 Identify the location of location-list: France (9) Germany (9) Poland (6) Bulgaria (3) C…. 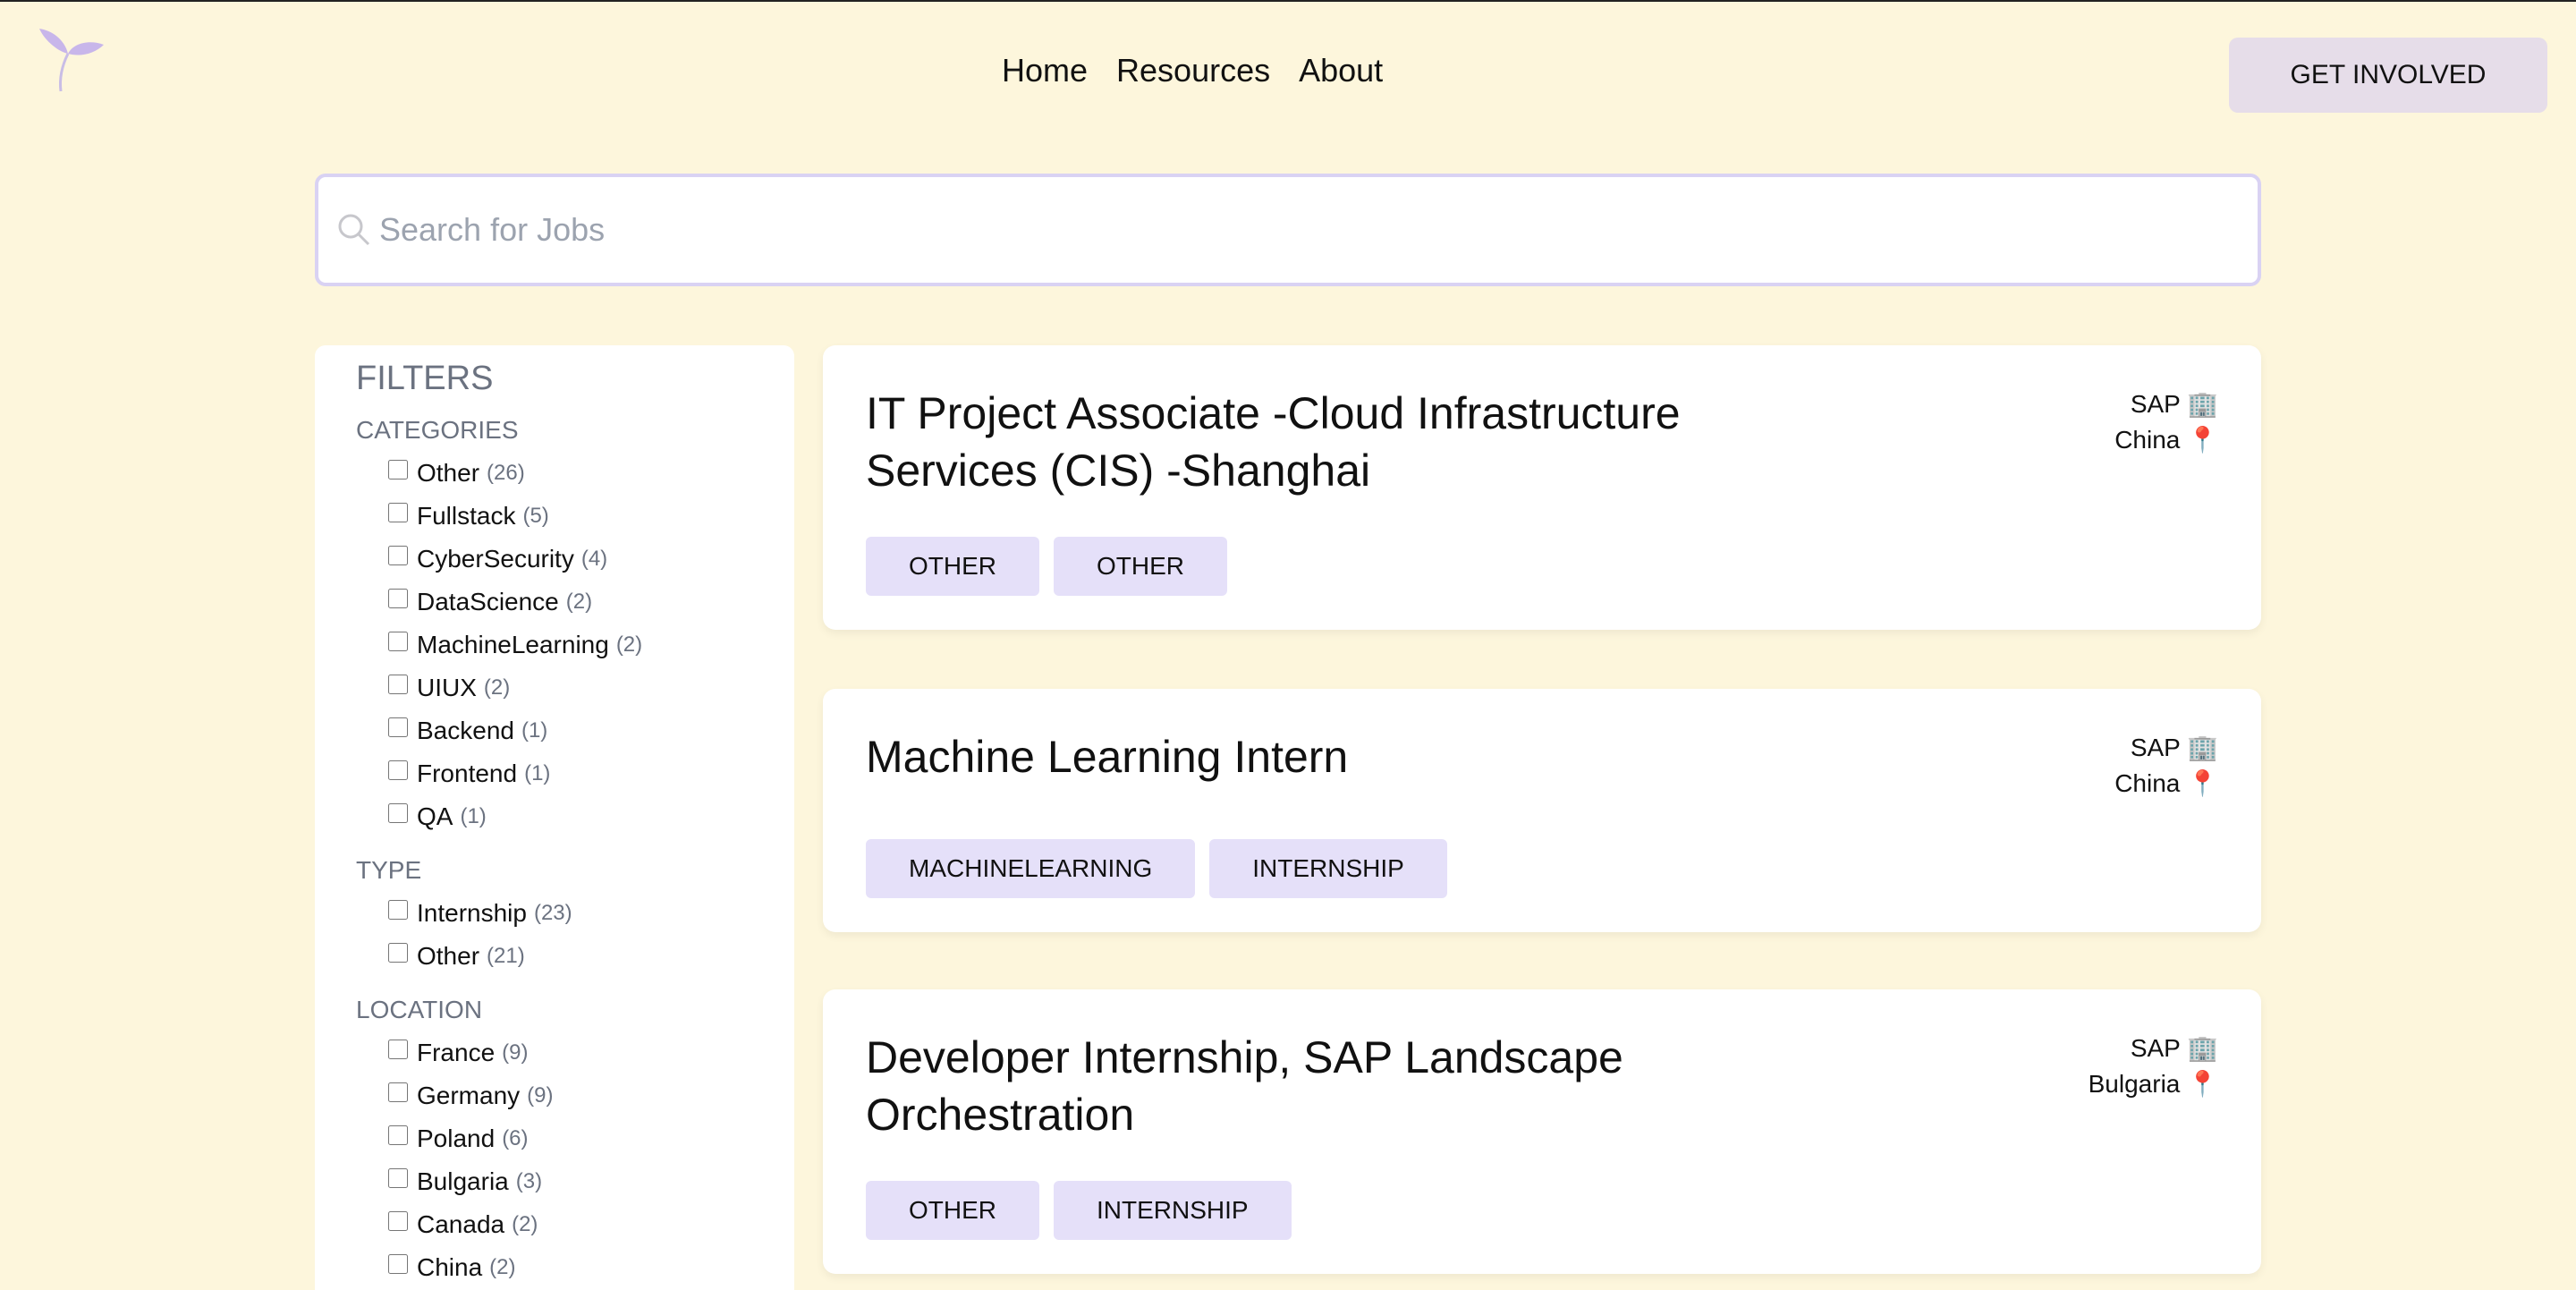
(575, 1160).